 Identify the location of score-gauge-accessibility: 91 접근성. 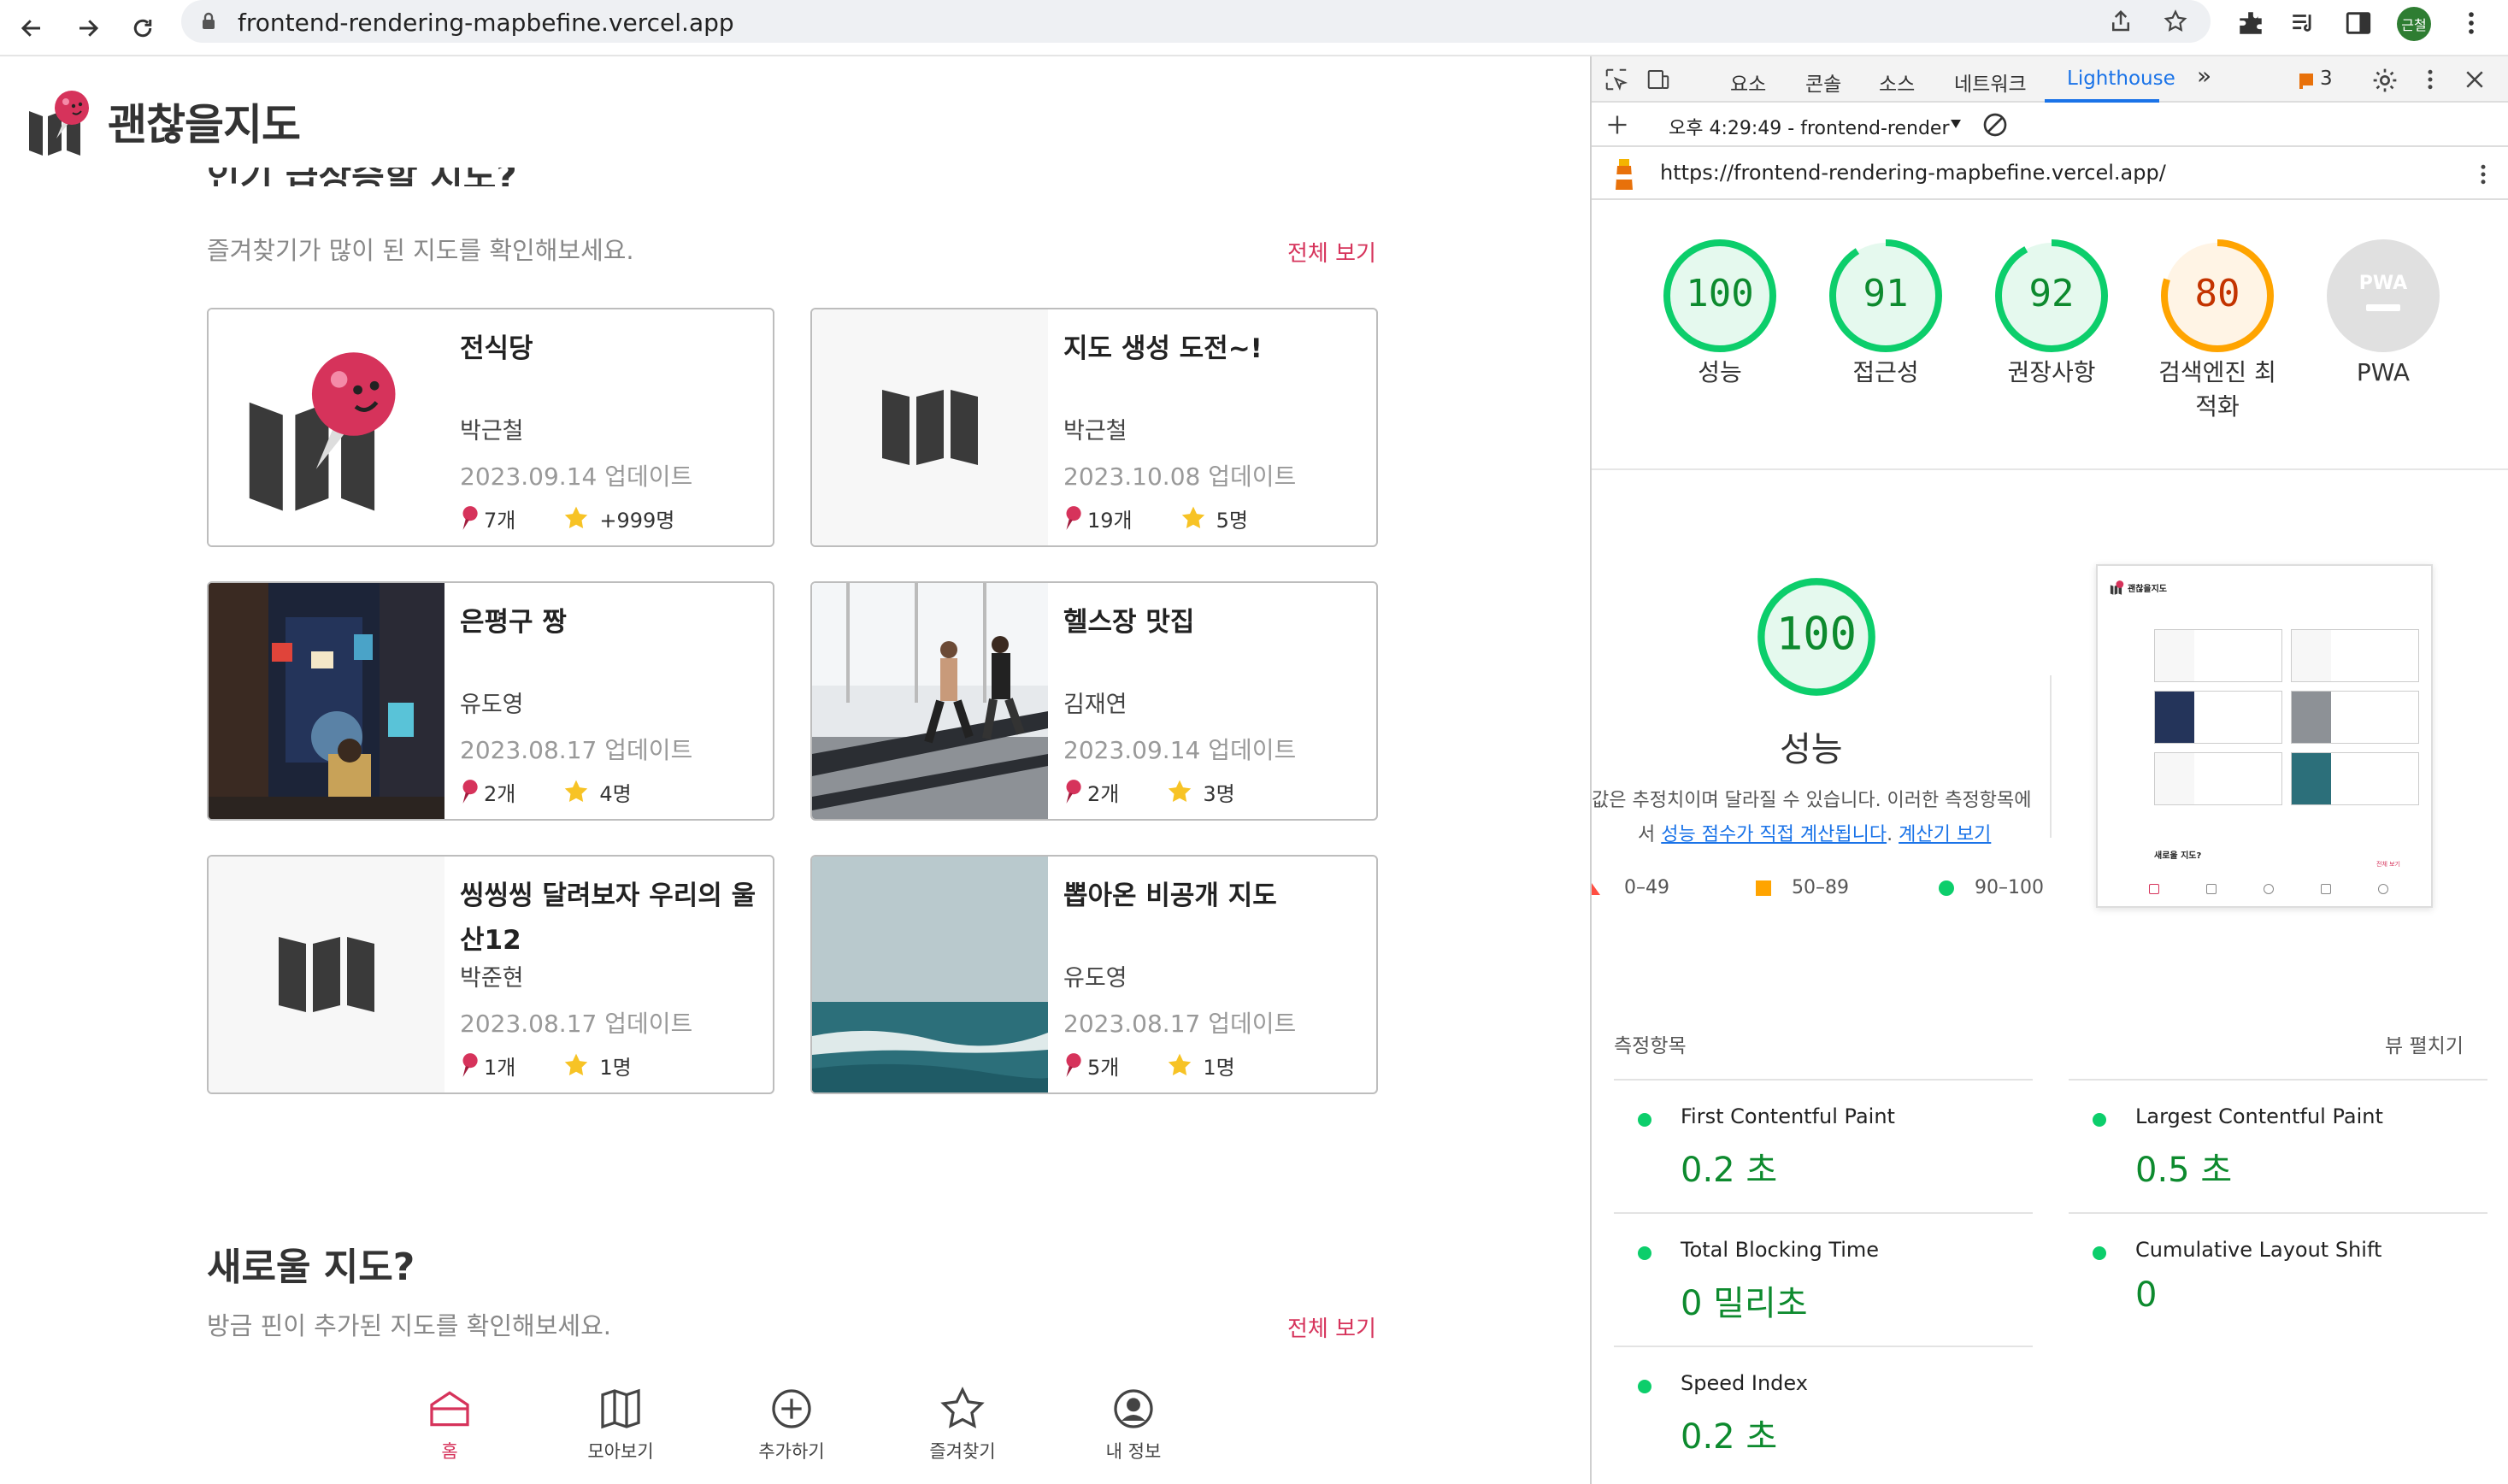
(1886, 313).